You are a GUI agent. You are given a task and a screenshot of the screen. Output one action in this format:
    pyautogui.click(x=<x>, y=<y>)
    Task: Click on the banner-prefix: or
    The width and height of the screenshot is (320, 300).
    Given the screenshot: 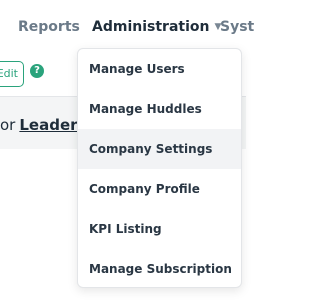 What is the action you would take?
    pyautogui.click(x=8, y=125)
    